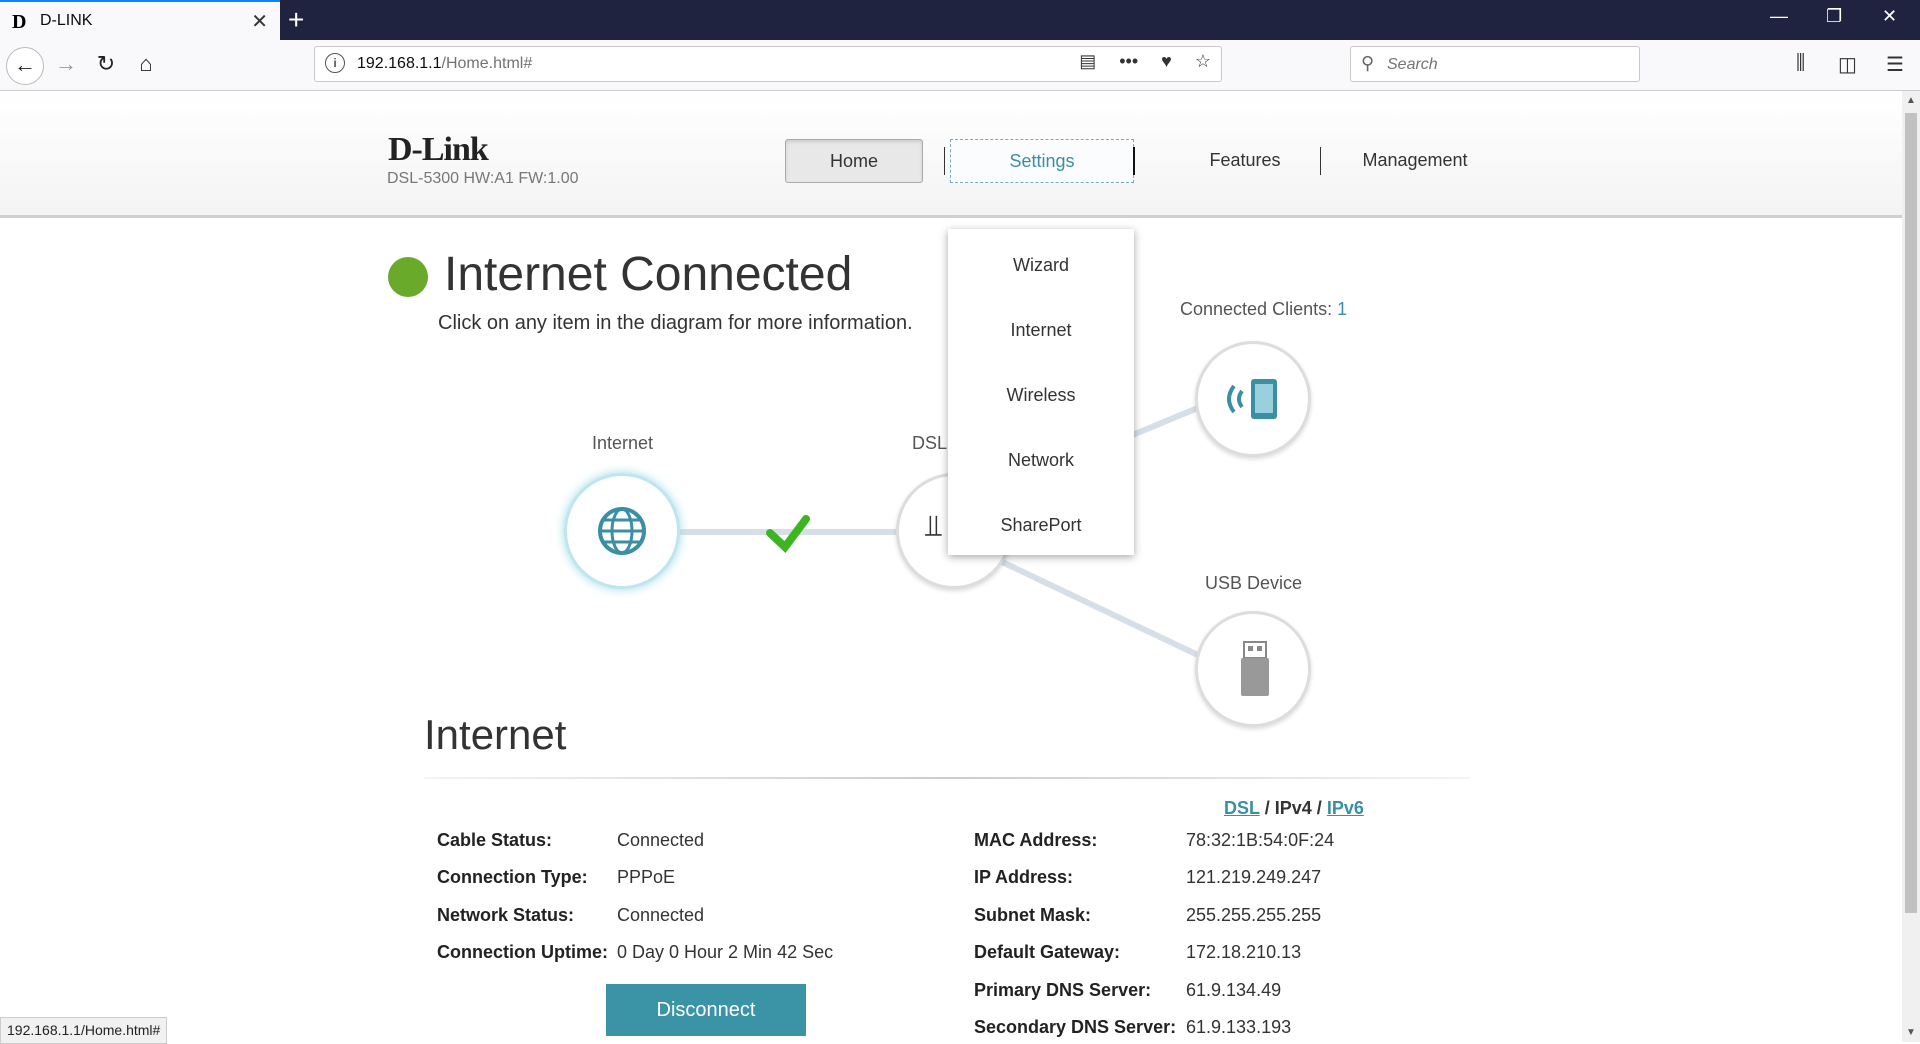  I want to click on network-status-label: Network Status:, so click(506, 915).